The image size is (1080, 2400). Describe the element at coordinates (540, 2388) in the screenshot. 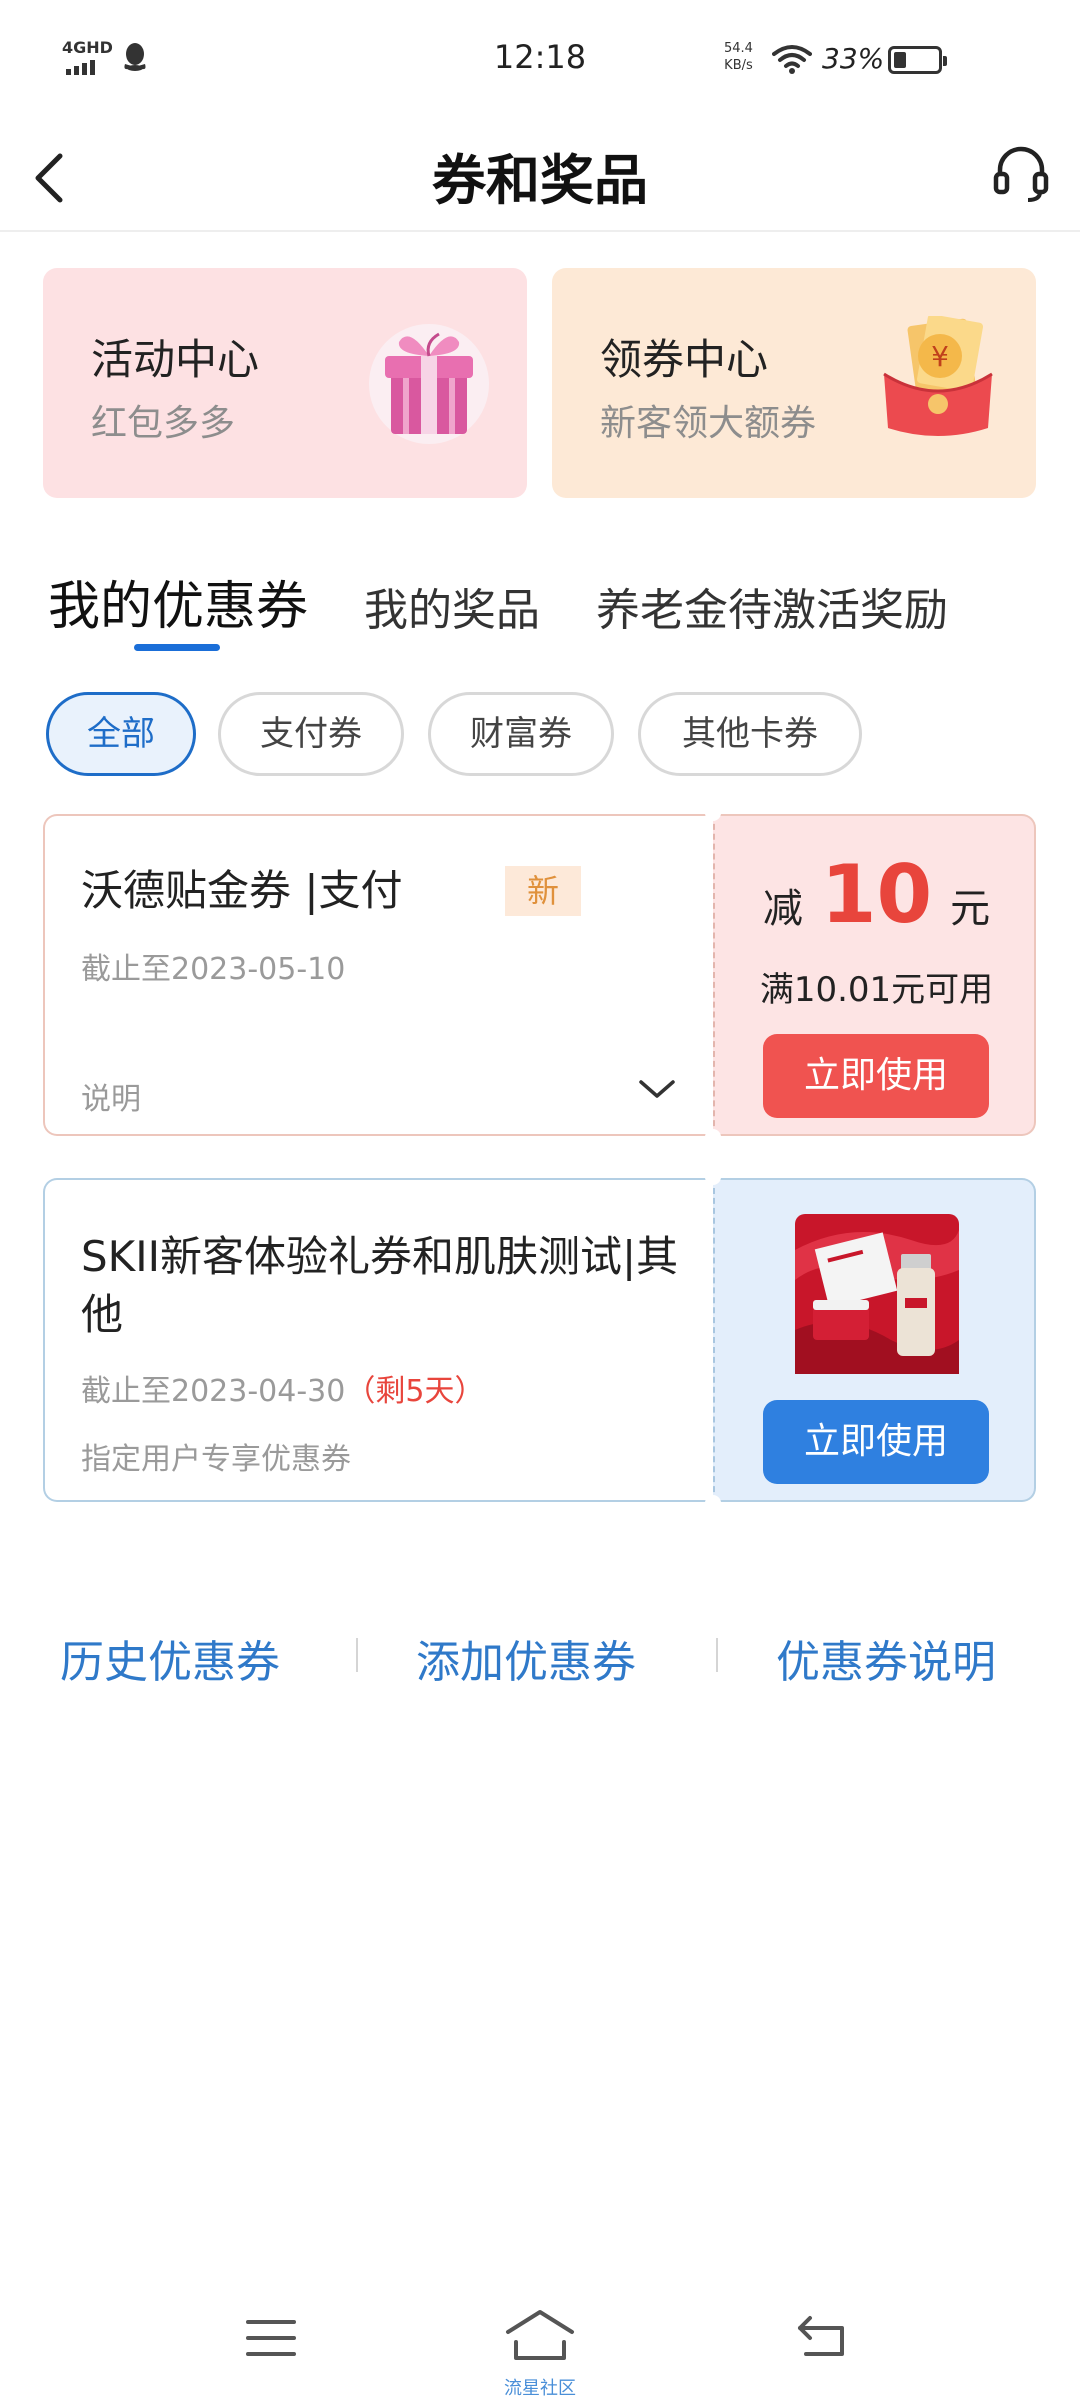

I see `home-label: 流星社区` at that location.